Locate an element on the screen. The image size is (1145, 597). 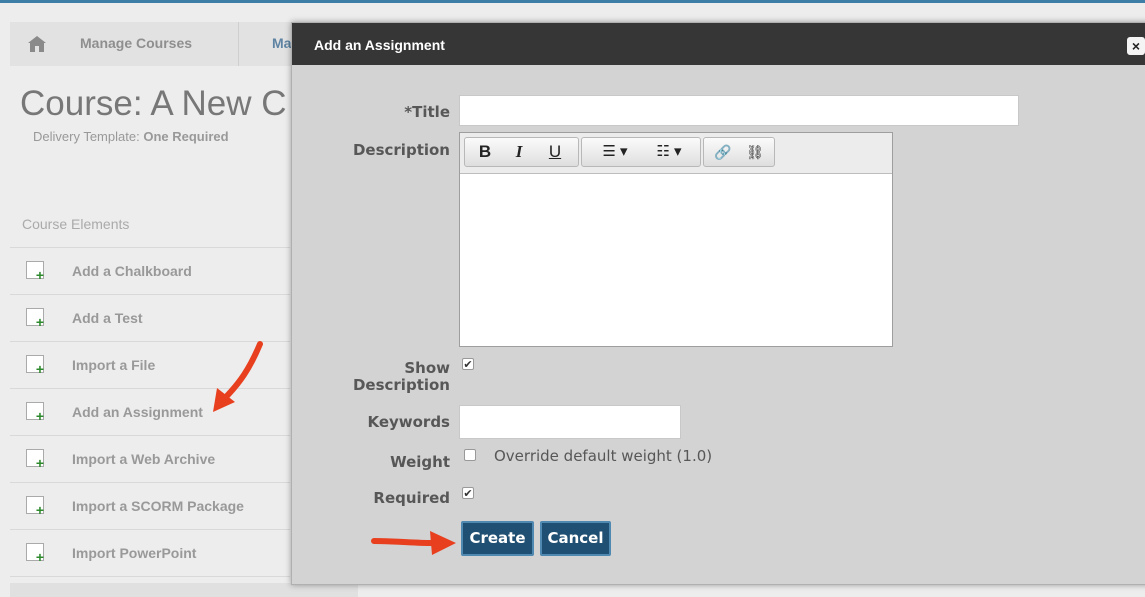
cancel-button: Cancel is located at coordinates (575, 538).